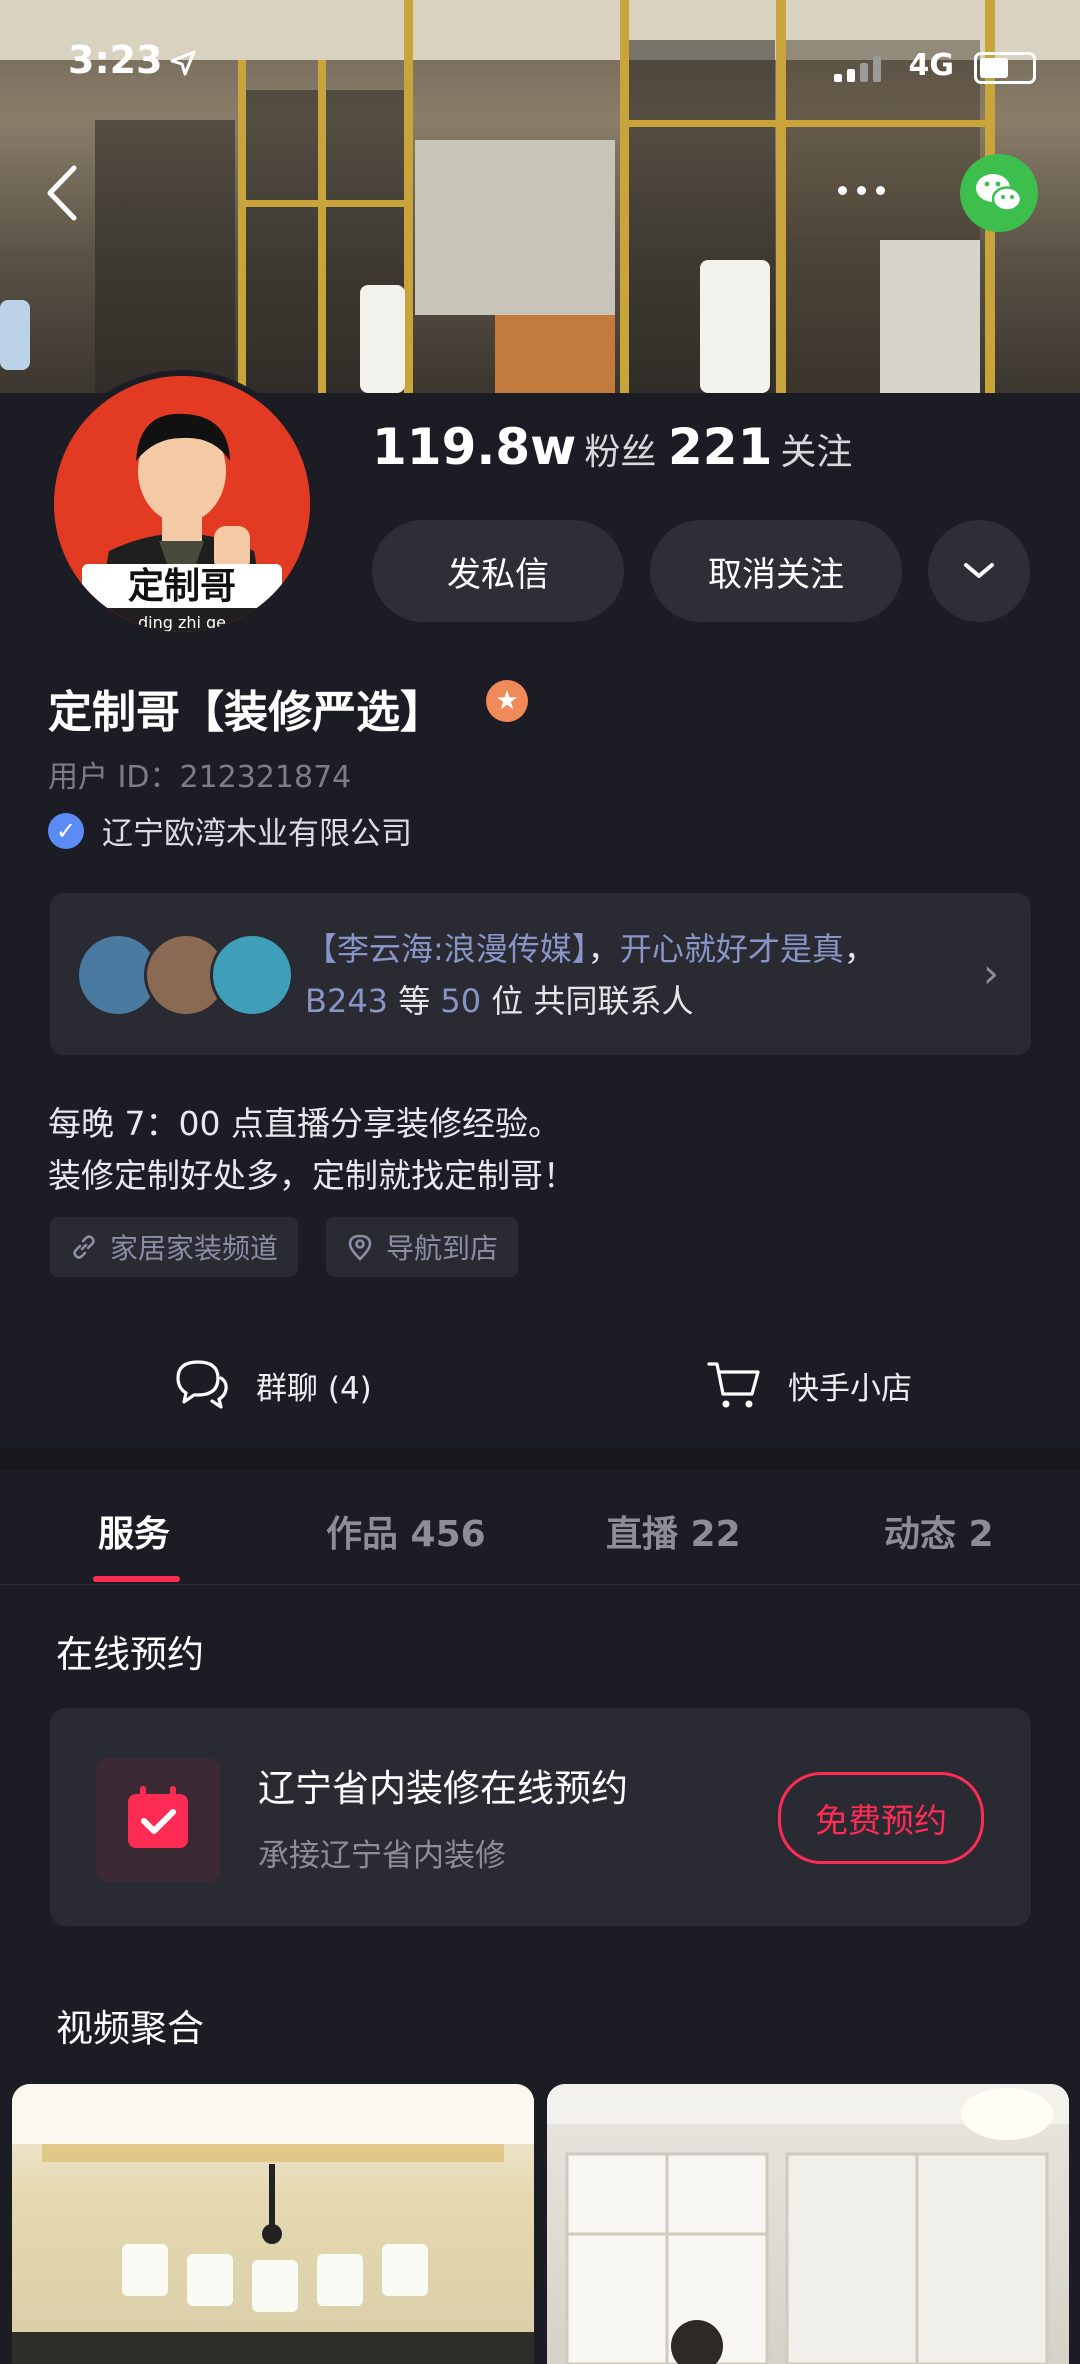  I want to click on chevron-right-icon: ›, so click(991, 974).